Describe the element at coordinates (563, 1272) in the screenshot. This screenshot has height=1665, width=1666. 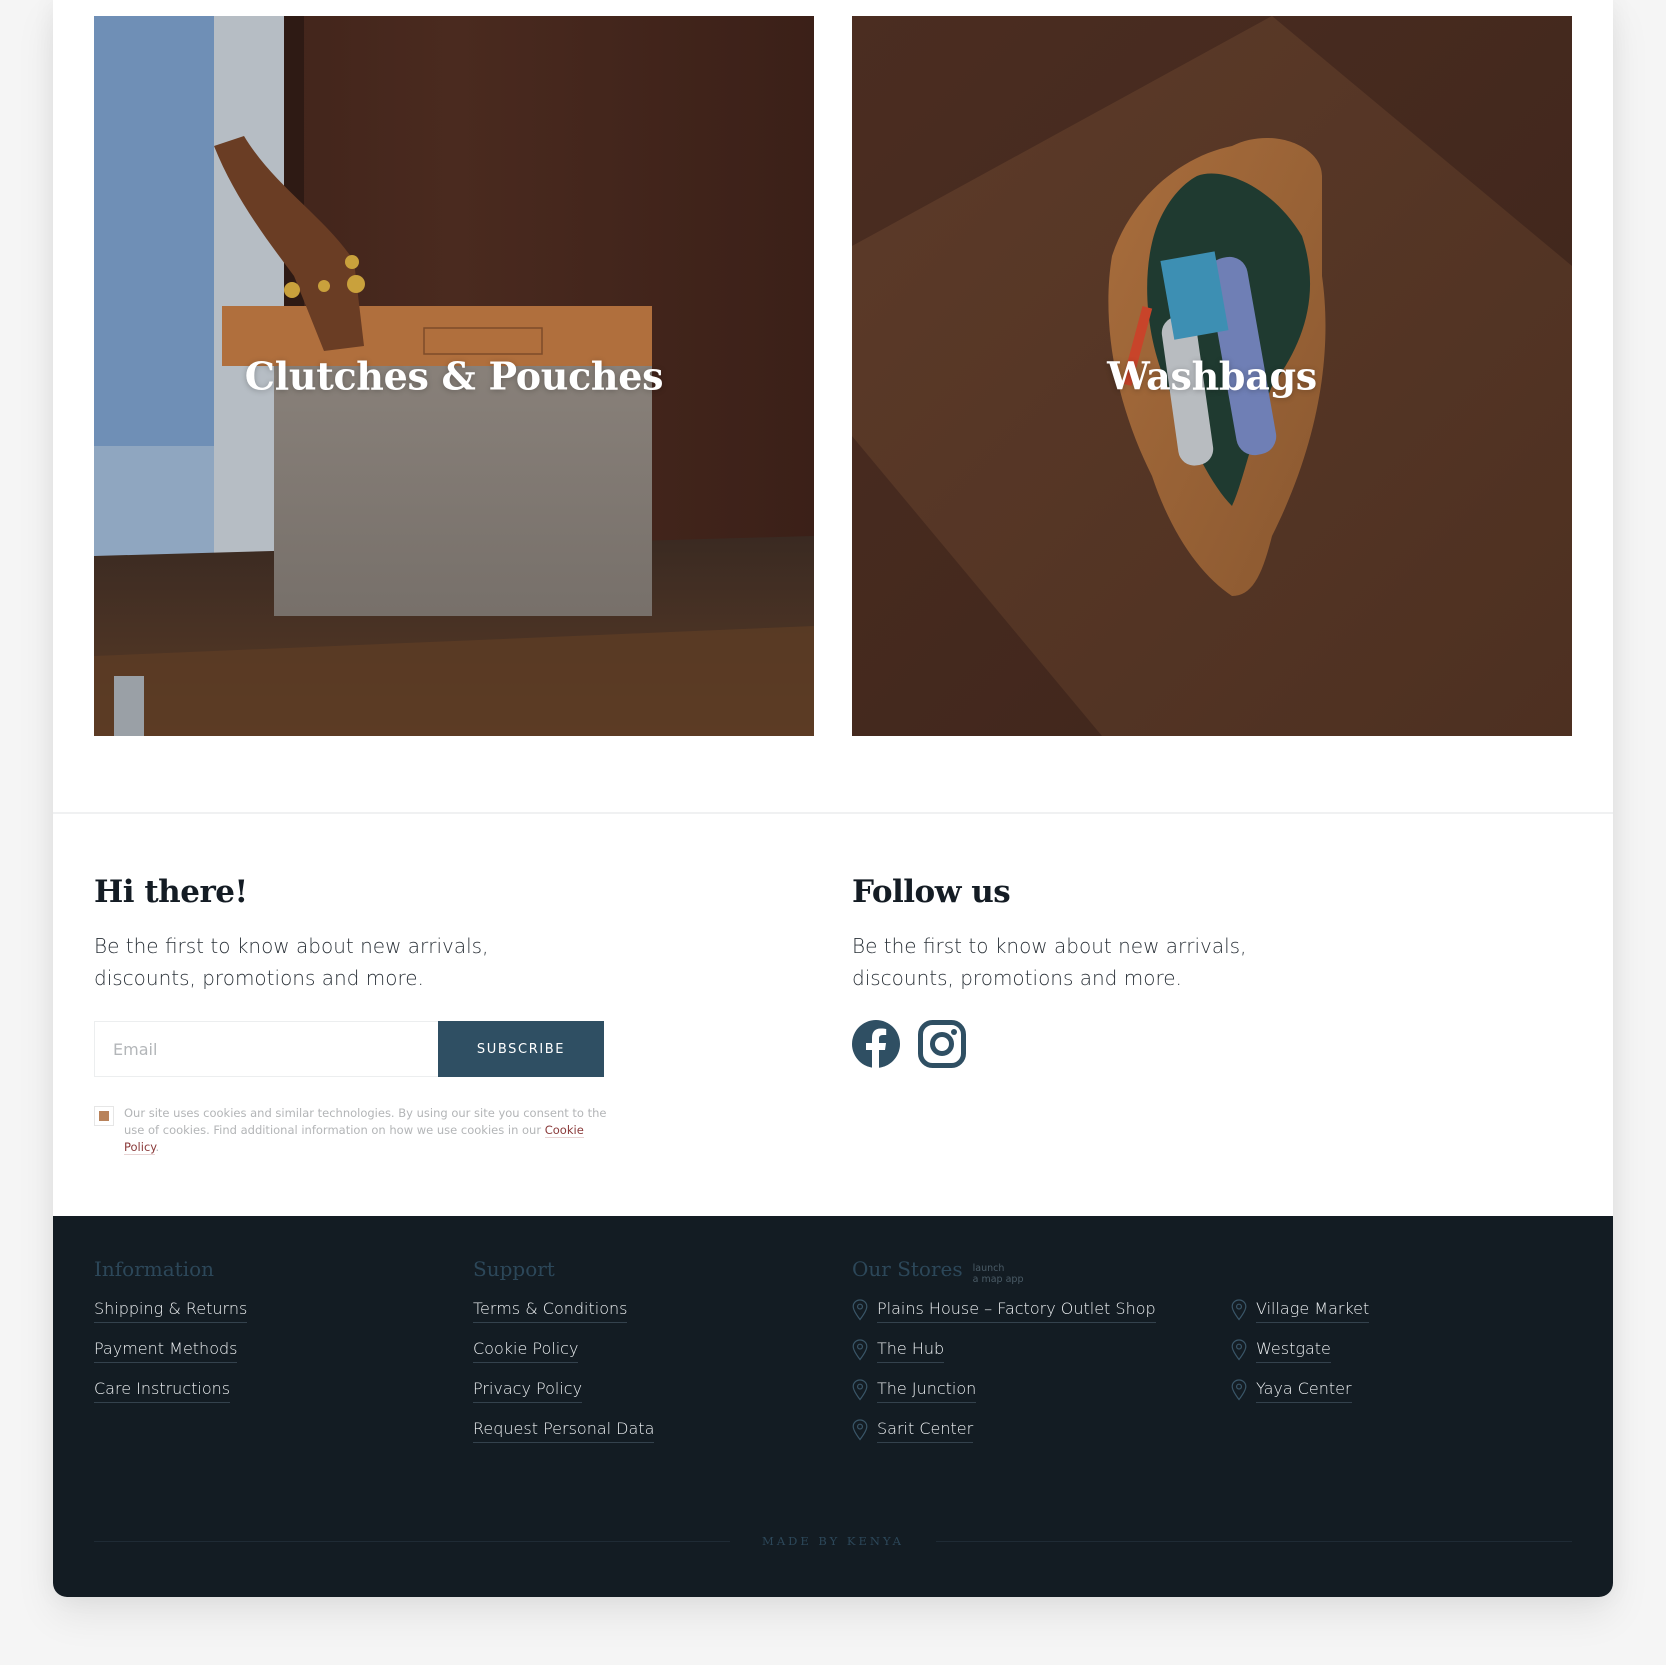
I see `footer-heading-support: Support` at that location.